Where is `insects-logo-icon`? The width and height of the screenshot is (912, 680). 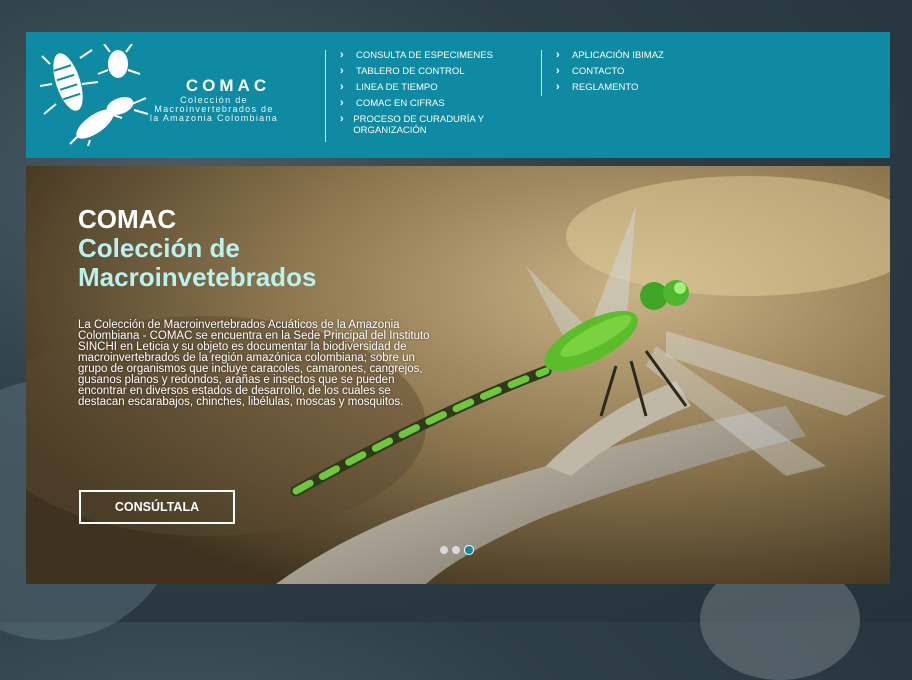
insects-logo-icon is located at coordinates (94, 95).